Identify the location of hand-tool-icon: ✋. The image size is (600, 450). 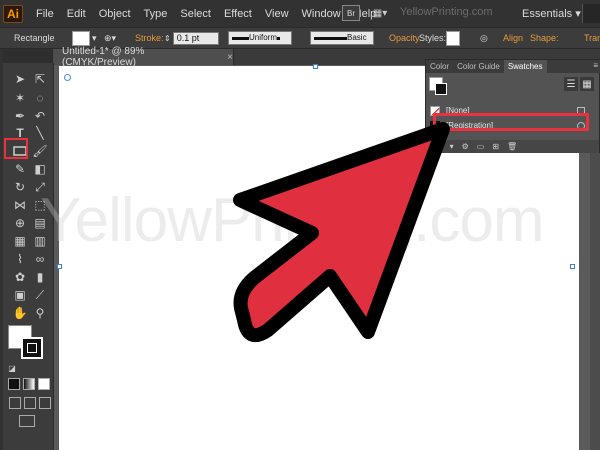
(20, 313).